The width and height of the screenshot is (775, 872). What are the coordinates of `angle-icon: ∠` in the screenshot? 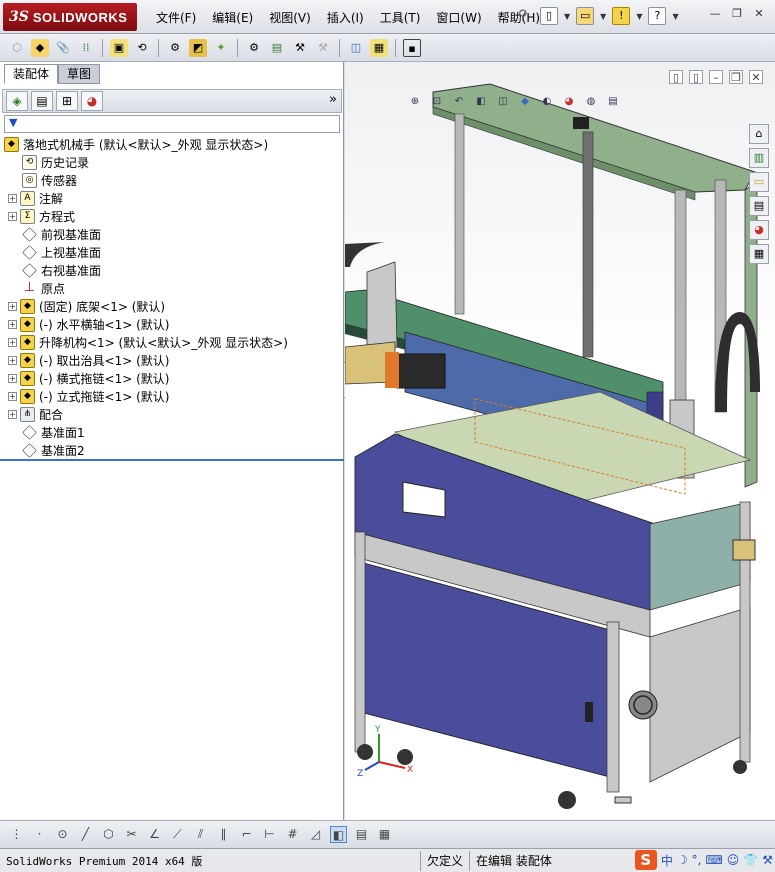 It's located at (154, 834).